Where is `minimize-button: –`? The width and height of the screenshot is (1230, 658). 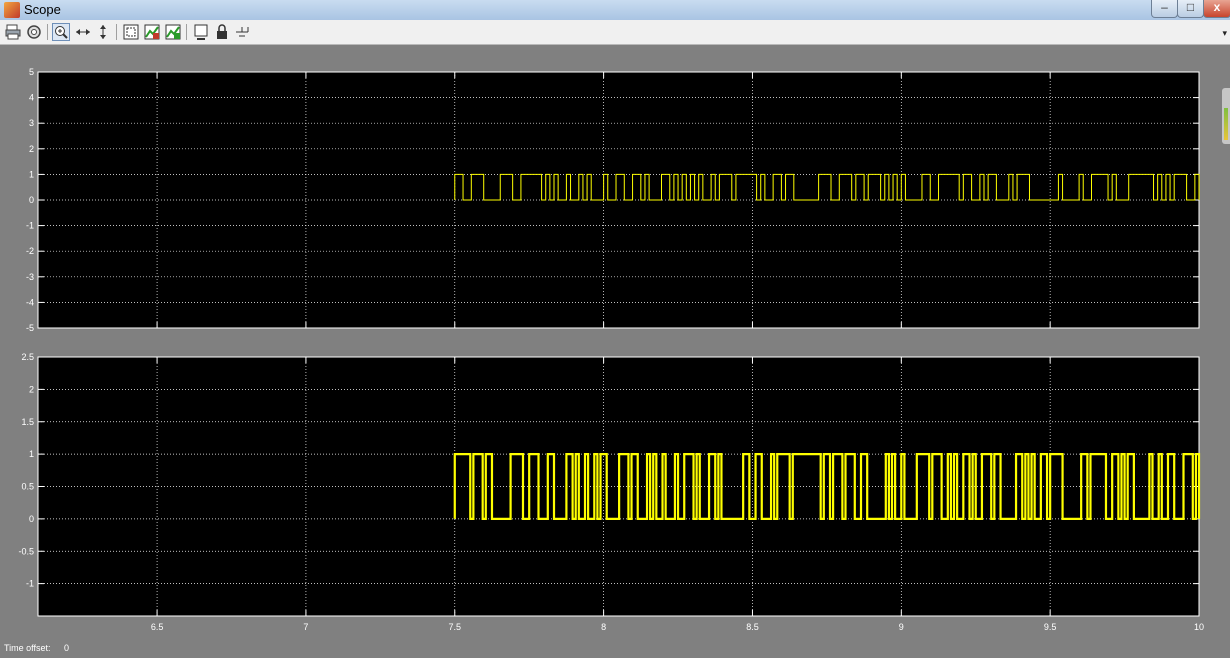 minimize-button: – is located at coordinates (1164, 9).